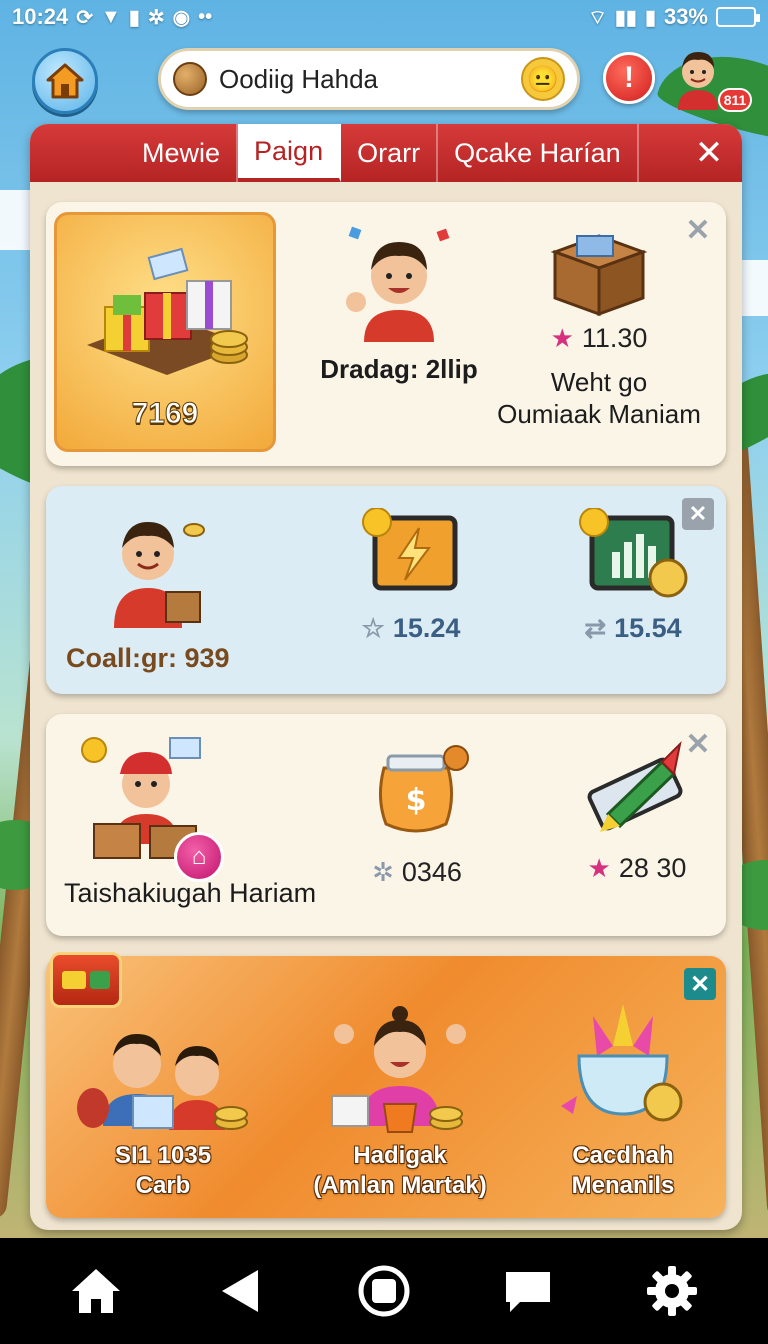  I want to click on price-value: 15.54, so click(648, 628).